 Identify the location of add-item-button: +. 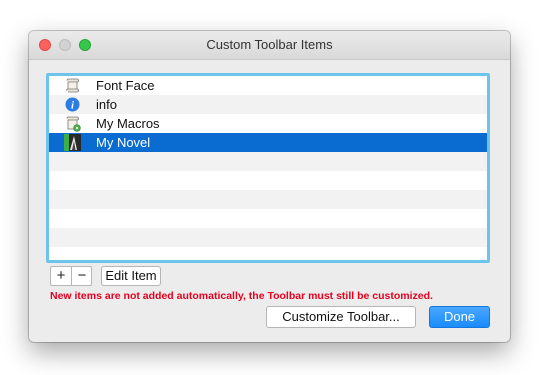
(61, 276).